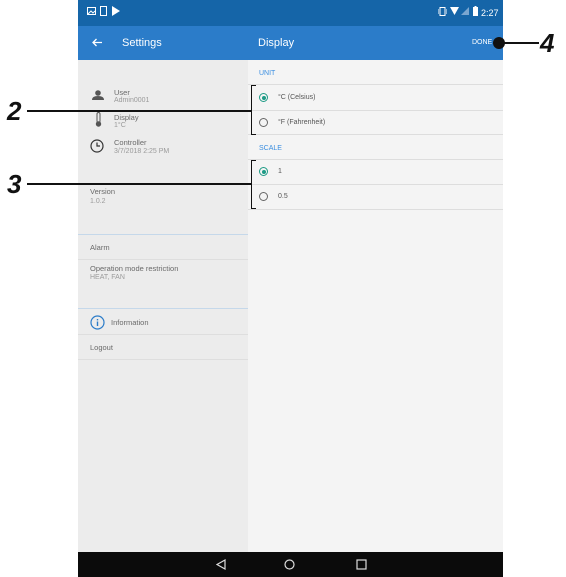 The width and height of the screenshot is (566, 577). Describe the element at coordinates (97, 146) in the screenshot. I see `clock-icon` at that location.